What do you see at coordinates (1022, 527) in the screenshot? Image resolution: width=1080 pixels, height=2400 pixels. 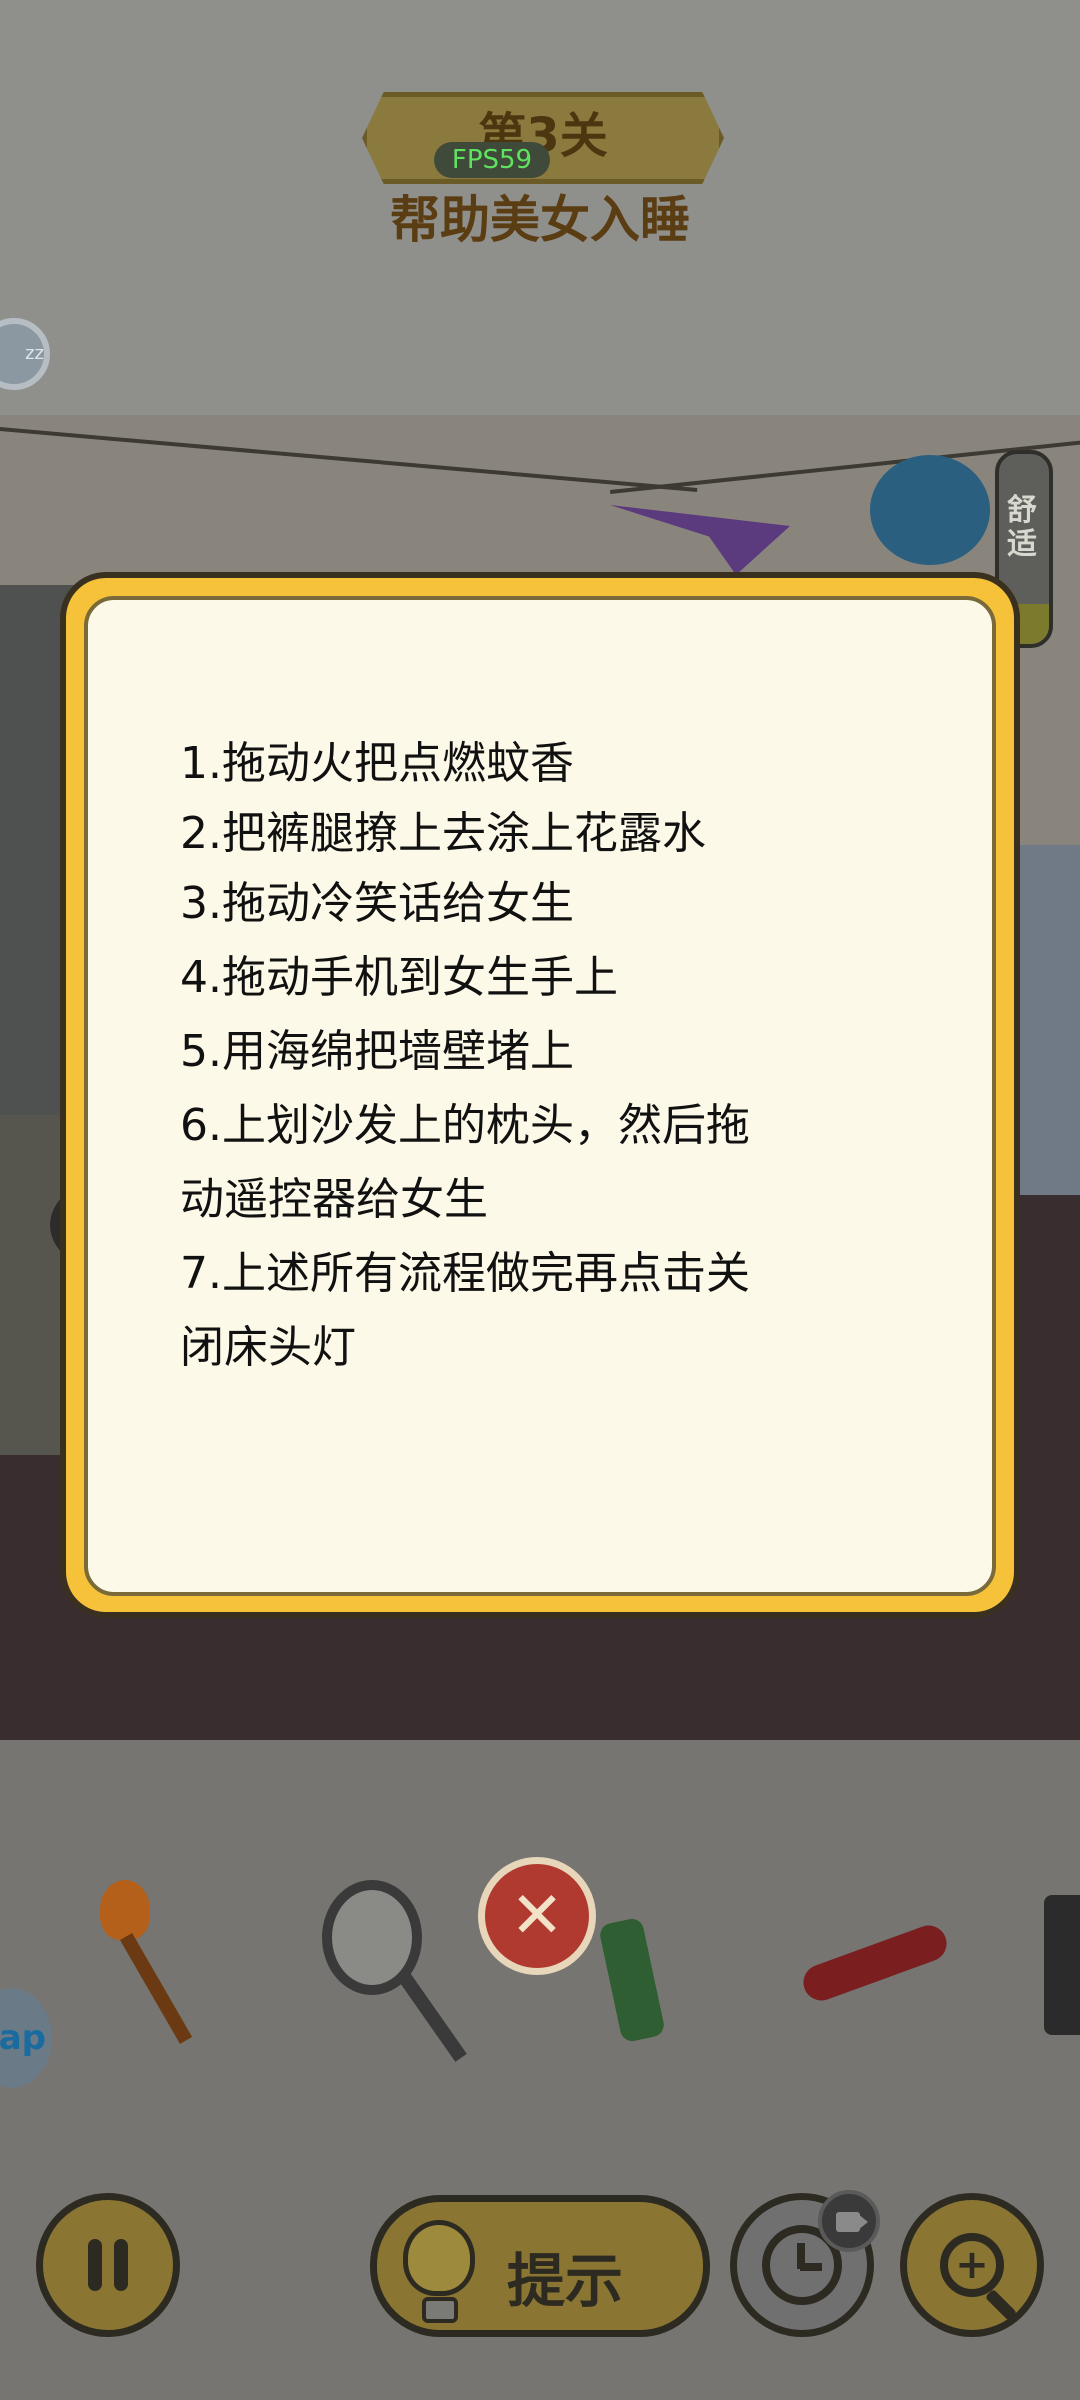 I see `comfort-meter-label: 舒适` at bounding box center [1022, 527].